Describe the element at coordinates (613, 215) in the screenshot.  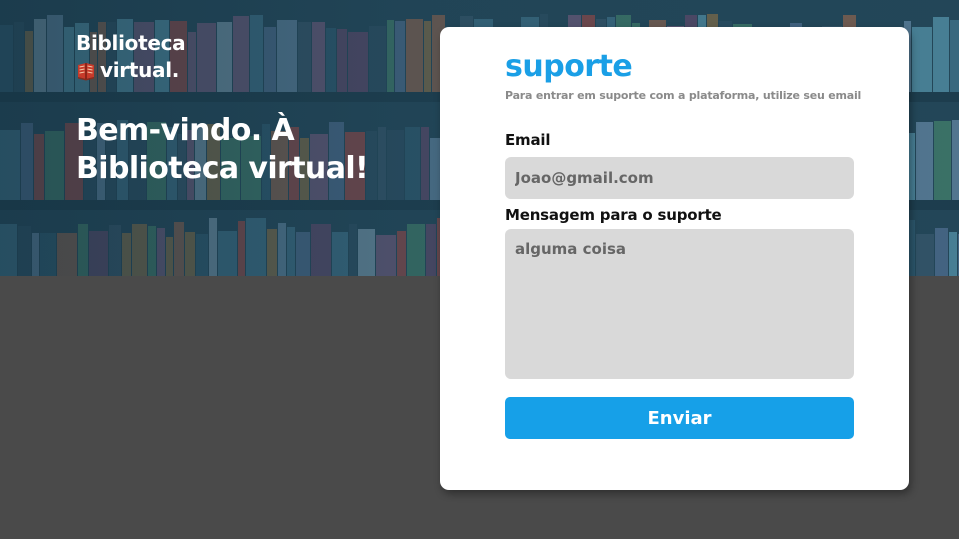
I see `message-label: Mensagem para o suporte` at that location.